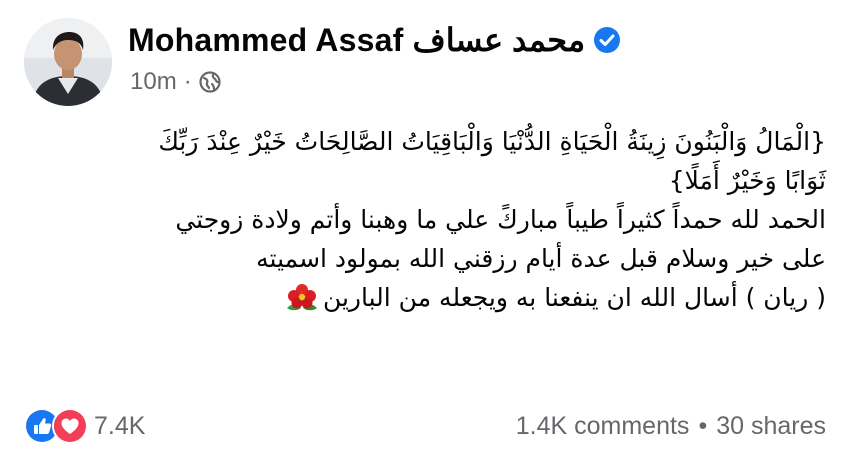 The image size is (850, 450). Describe the element at coordinates (771, 426) in the screenshot. I see `shares-count: 30 shares` at that location.